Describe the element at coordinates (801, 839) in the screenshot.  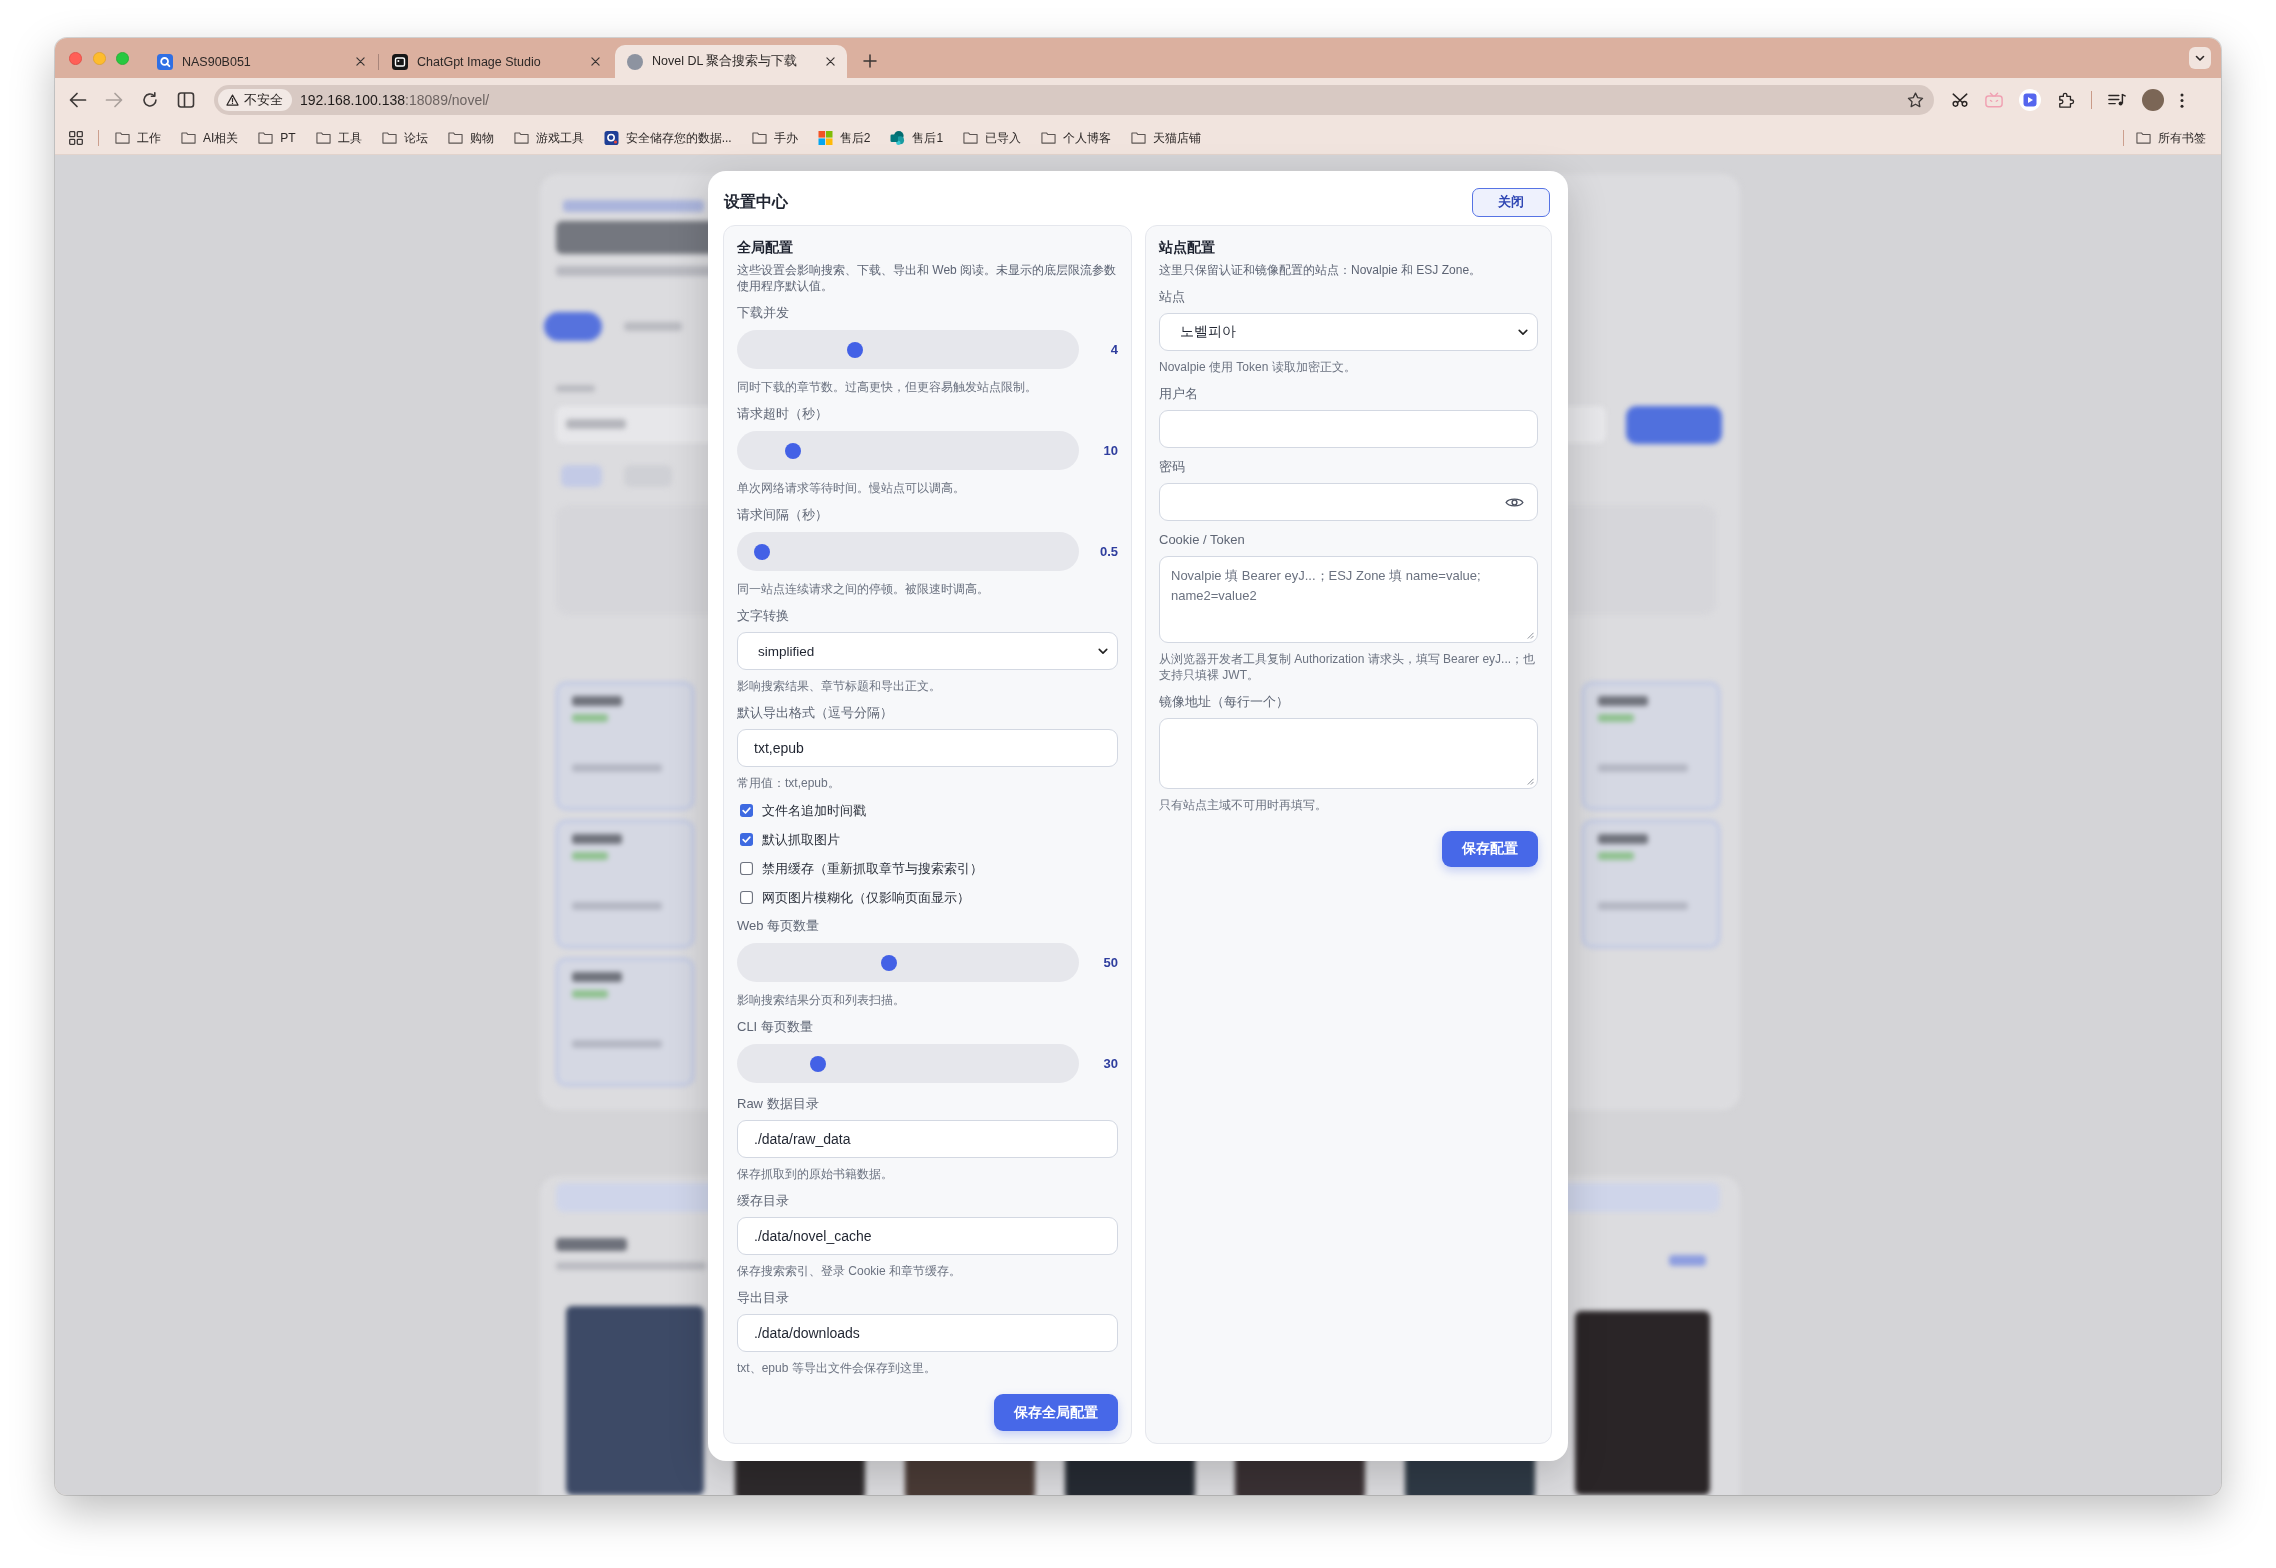
I see `checkbox-label: 默认抓取图片` at that location.